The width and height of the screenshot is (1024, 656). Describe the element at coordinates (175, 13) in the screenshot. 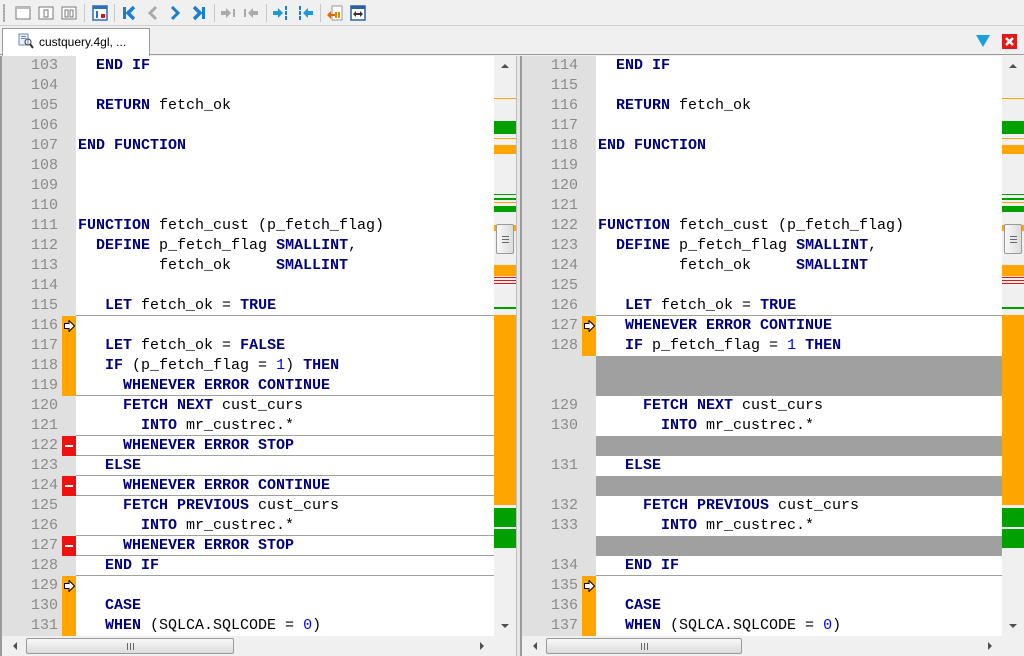

I see `next-difference-icon` at that location.